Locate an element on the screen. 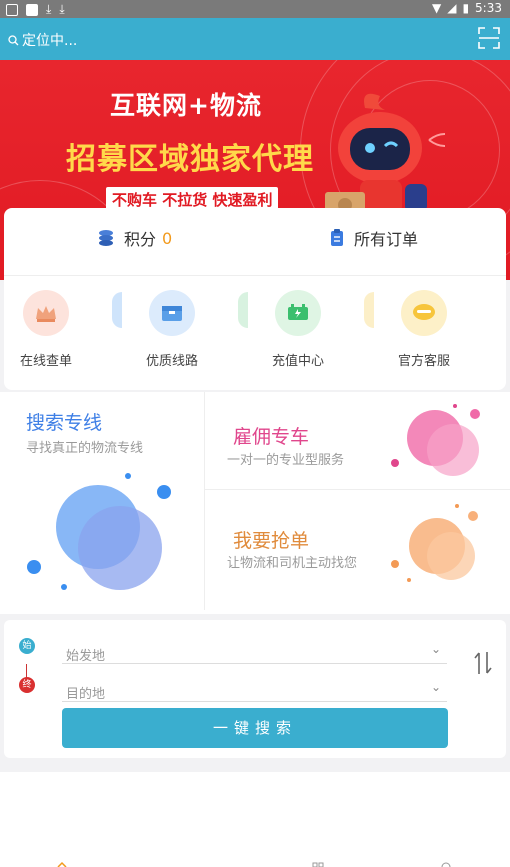 This screenshot has width=510, height=867. menu-item-quality-routes: 优质线路 is located at coordinates (172, 329).